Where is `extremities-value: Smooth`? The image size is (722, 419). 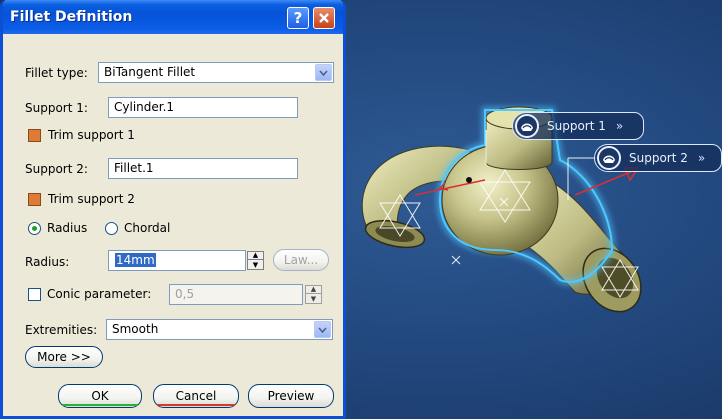
extremities-value: Smooth is located at coordinates (135, 329).